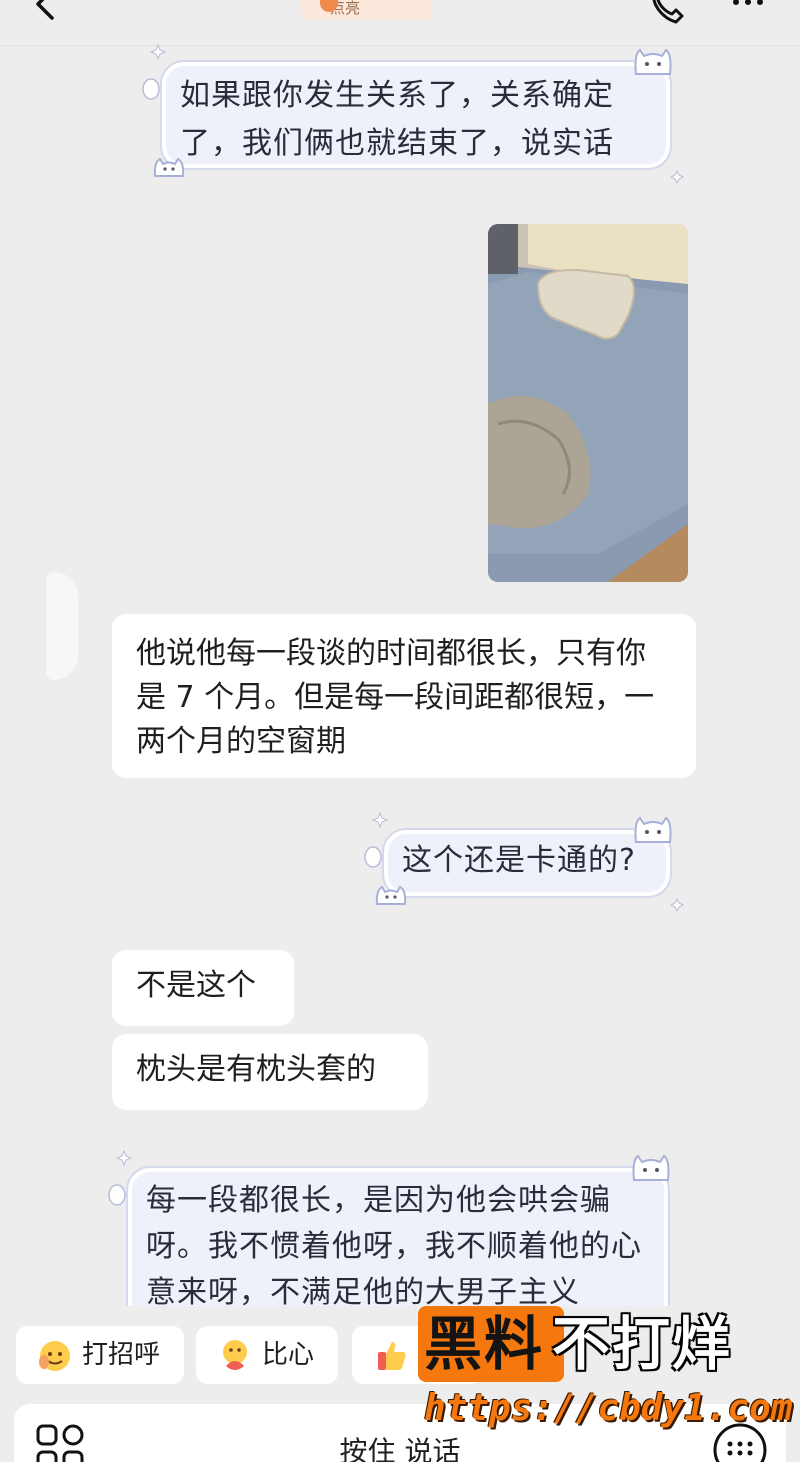 Image resolution: width=800 pixels, height=1462 pixels. I want to click on phone-call-icon, so click(670, 13).